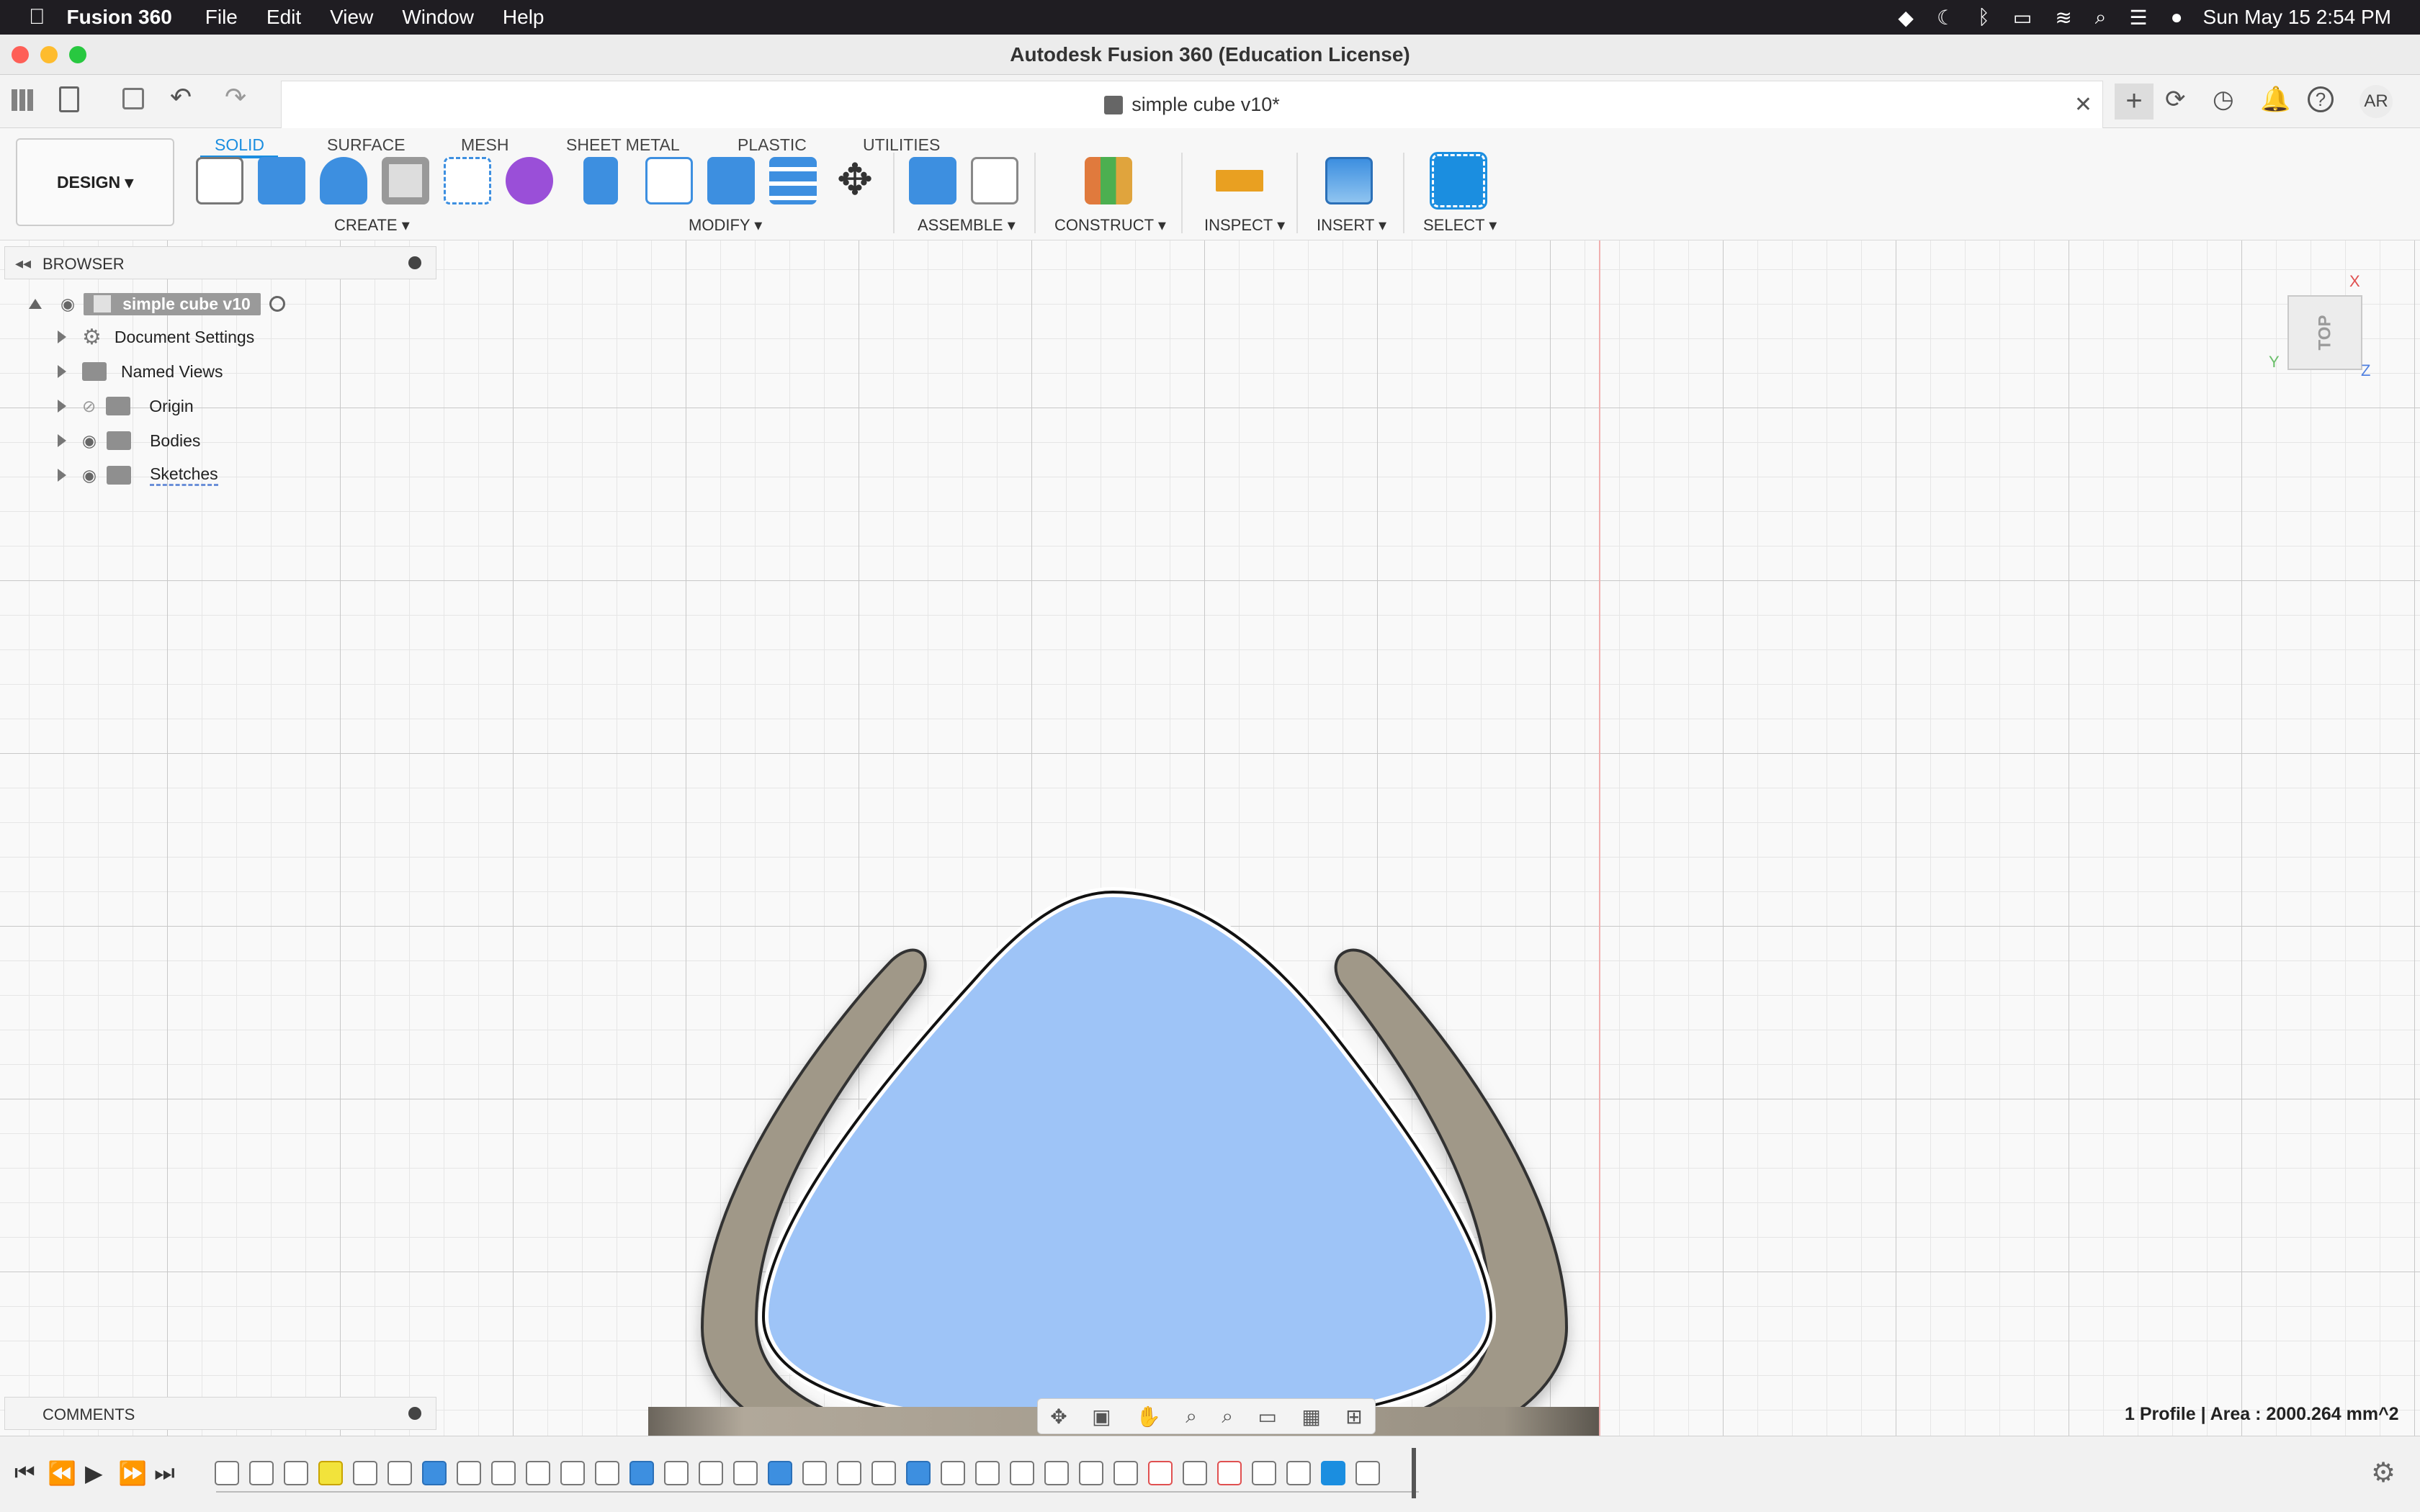 The height and width of the screenshot is (1512, 2420). I want to click on user-avatar: AR, so click(2376, 101).